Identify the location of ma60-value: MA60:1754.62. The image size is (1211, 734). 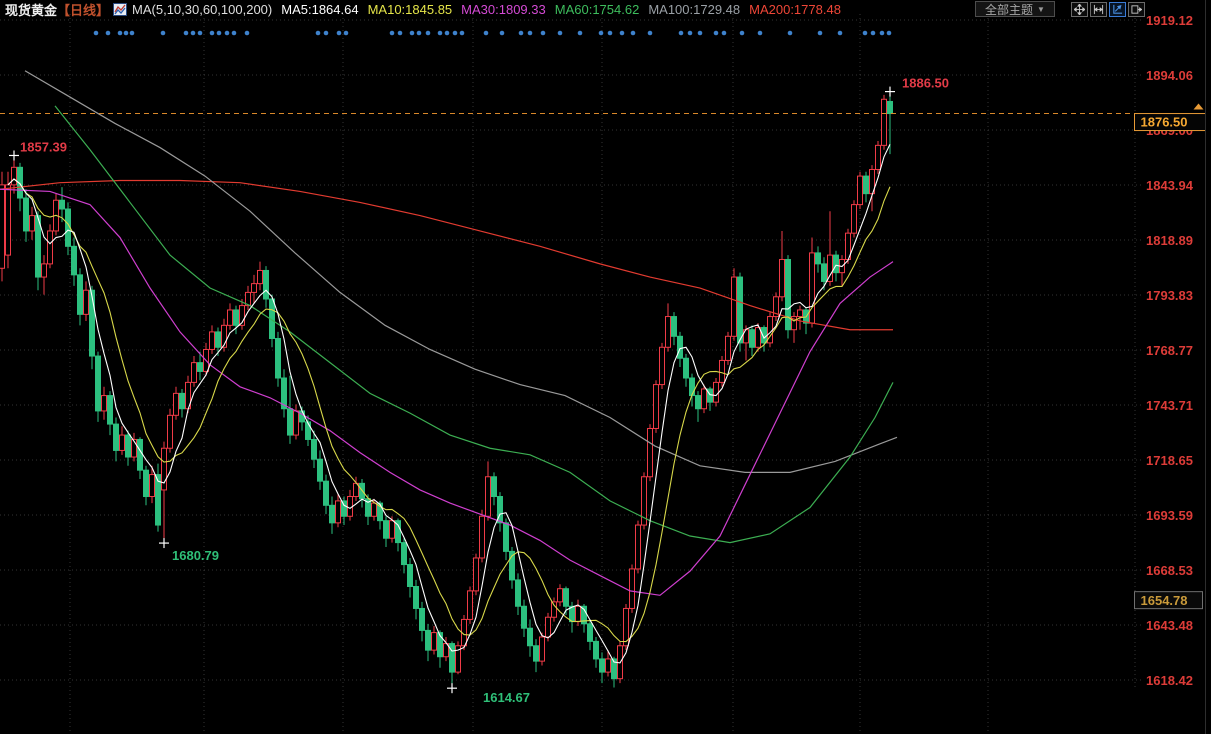
(597, 9).